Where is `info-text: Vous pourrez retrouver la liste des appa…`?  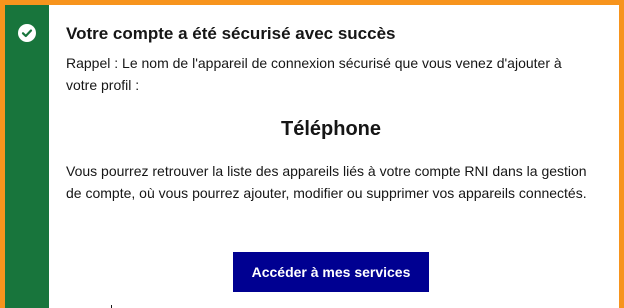
info-text: Vous pourrez retrouver la liste des appa… is located at coordinates (326, 182).